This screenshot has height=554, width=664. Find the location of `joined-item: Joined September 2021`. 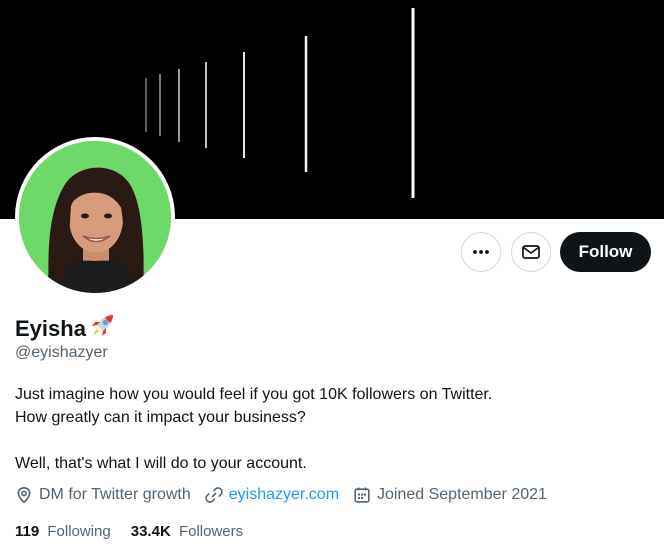

joined-item: Joined September 2021 is located at coordinates (450, 495).